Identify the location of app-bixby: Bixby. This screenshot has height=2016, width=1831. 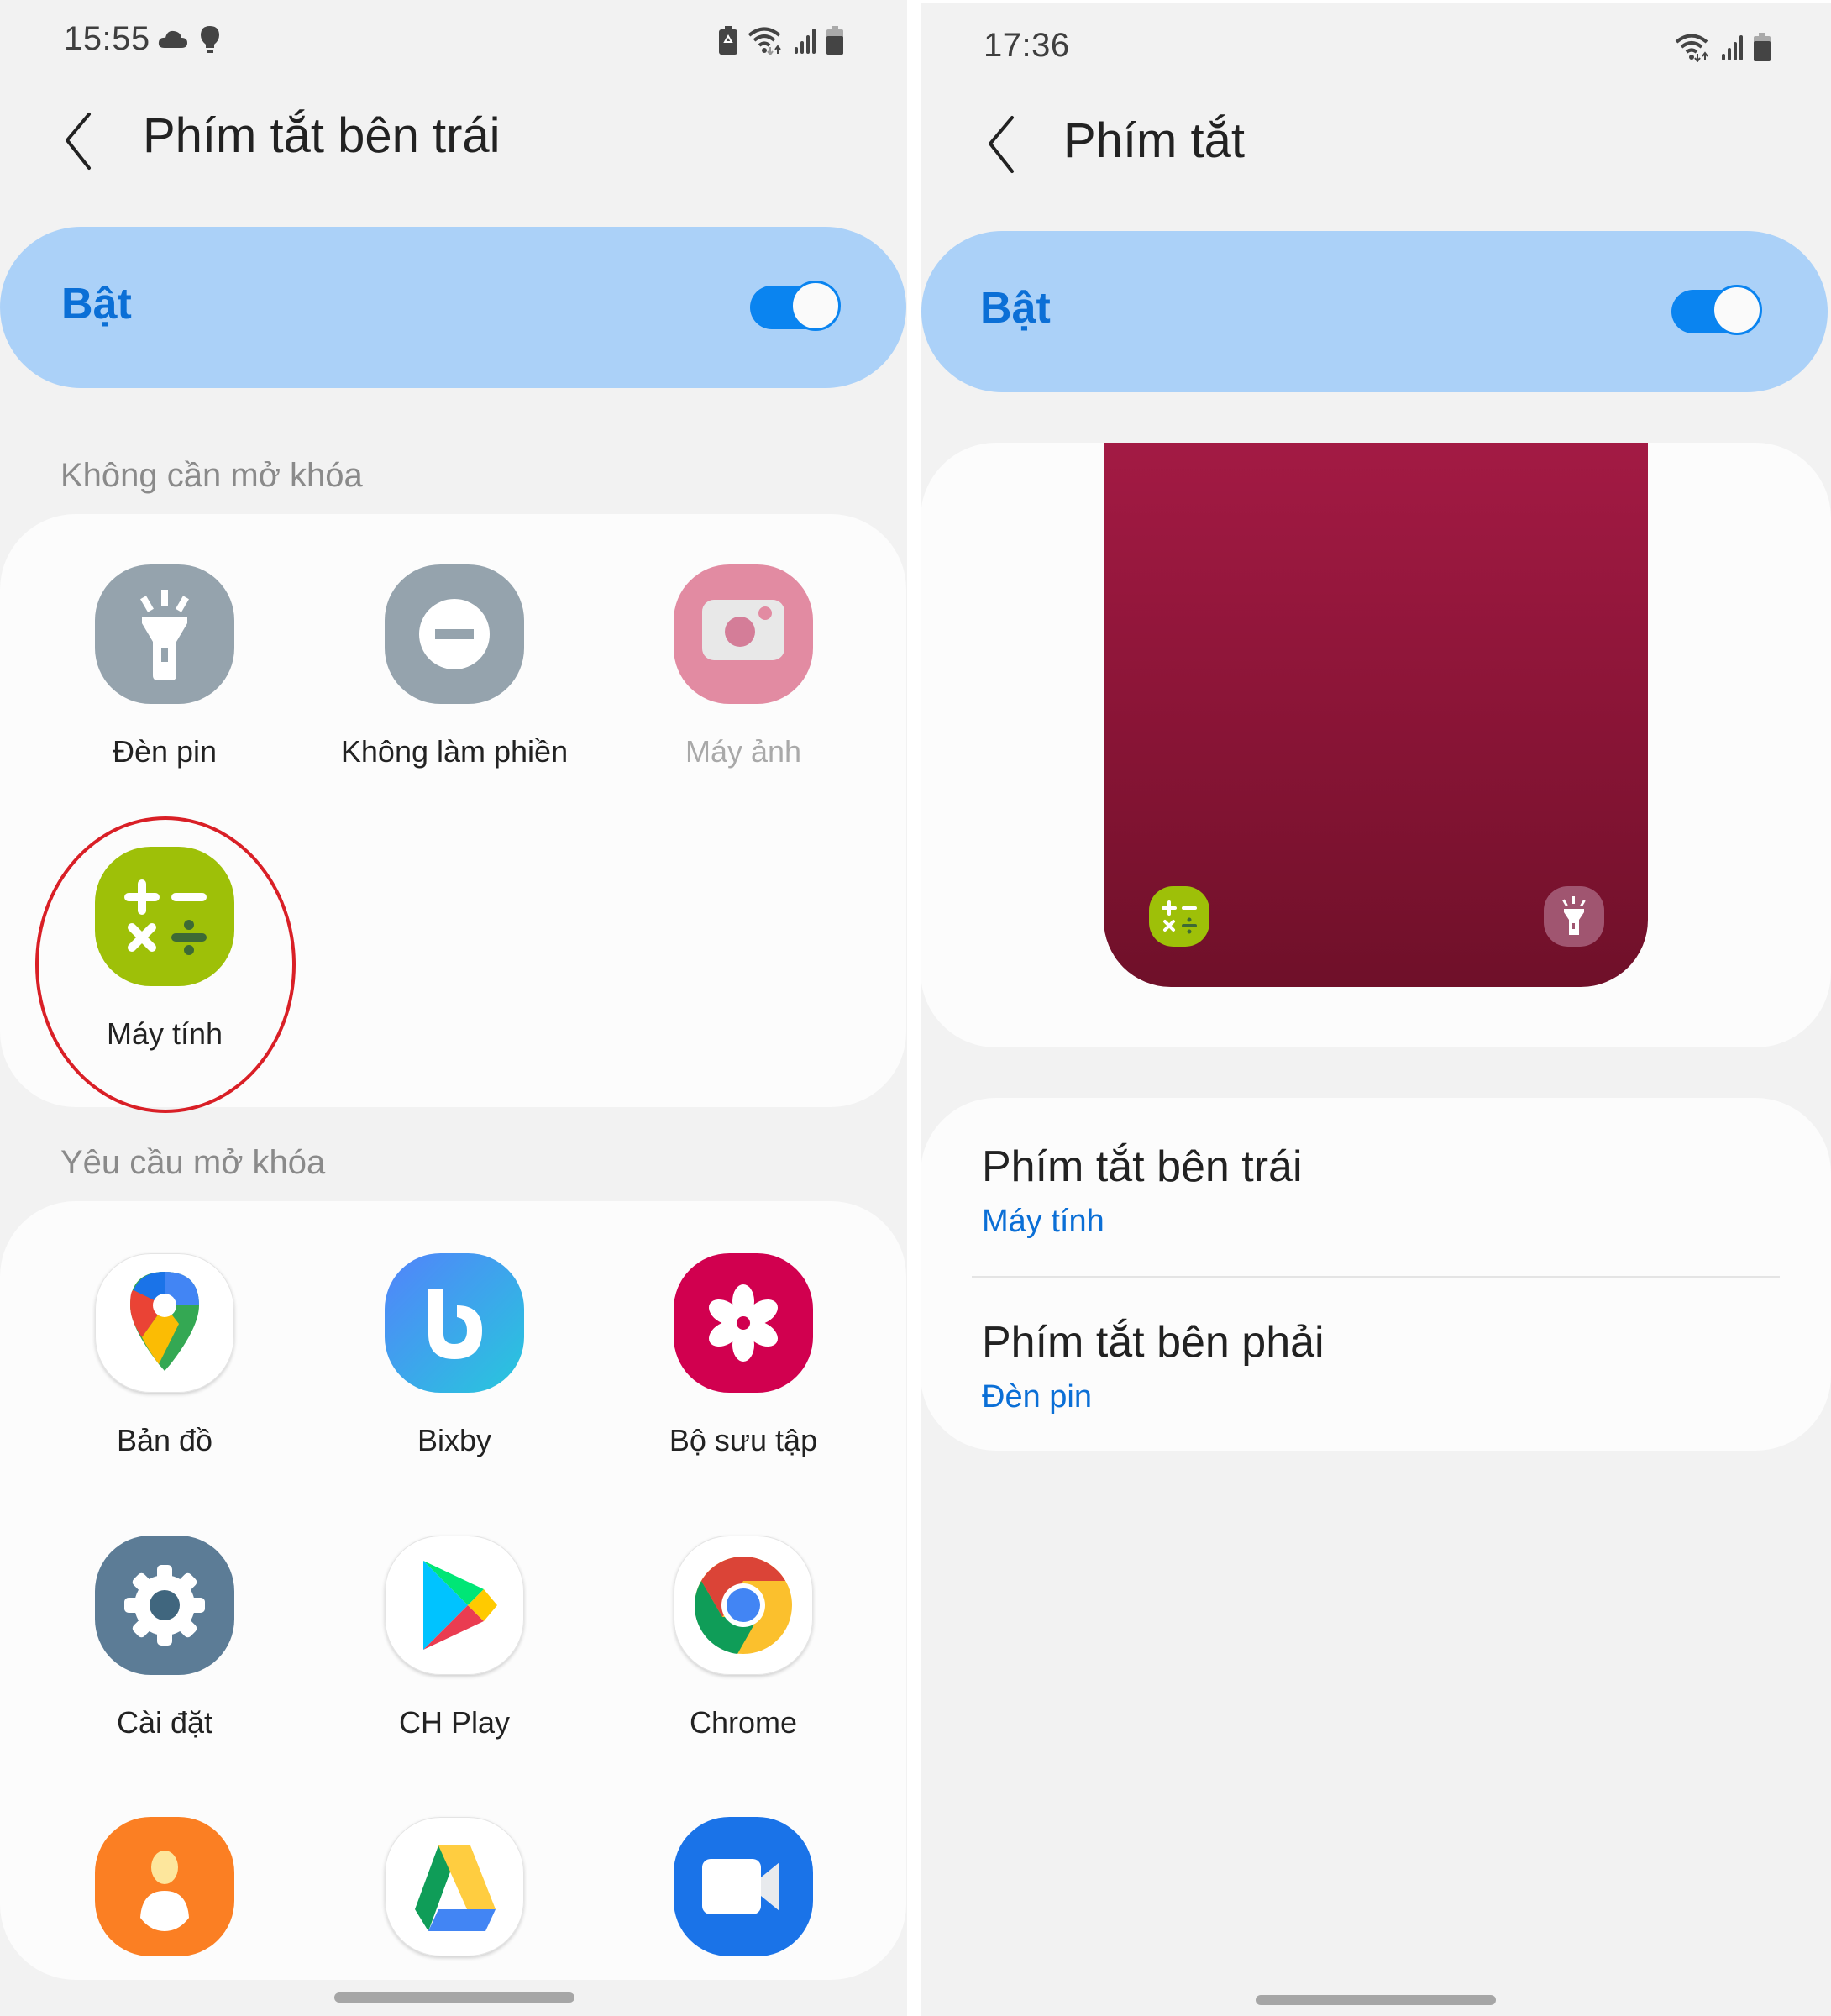
(454, 1355).